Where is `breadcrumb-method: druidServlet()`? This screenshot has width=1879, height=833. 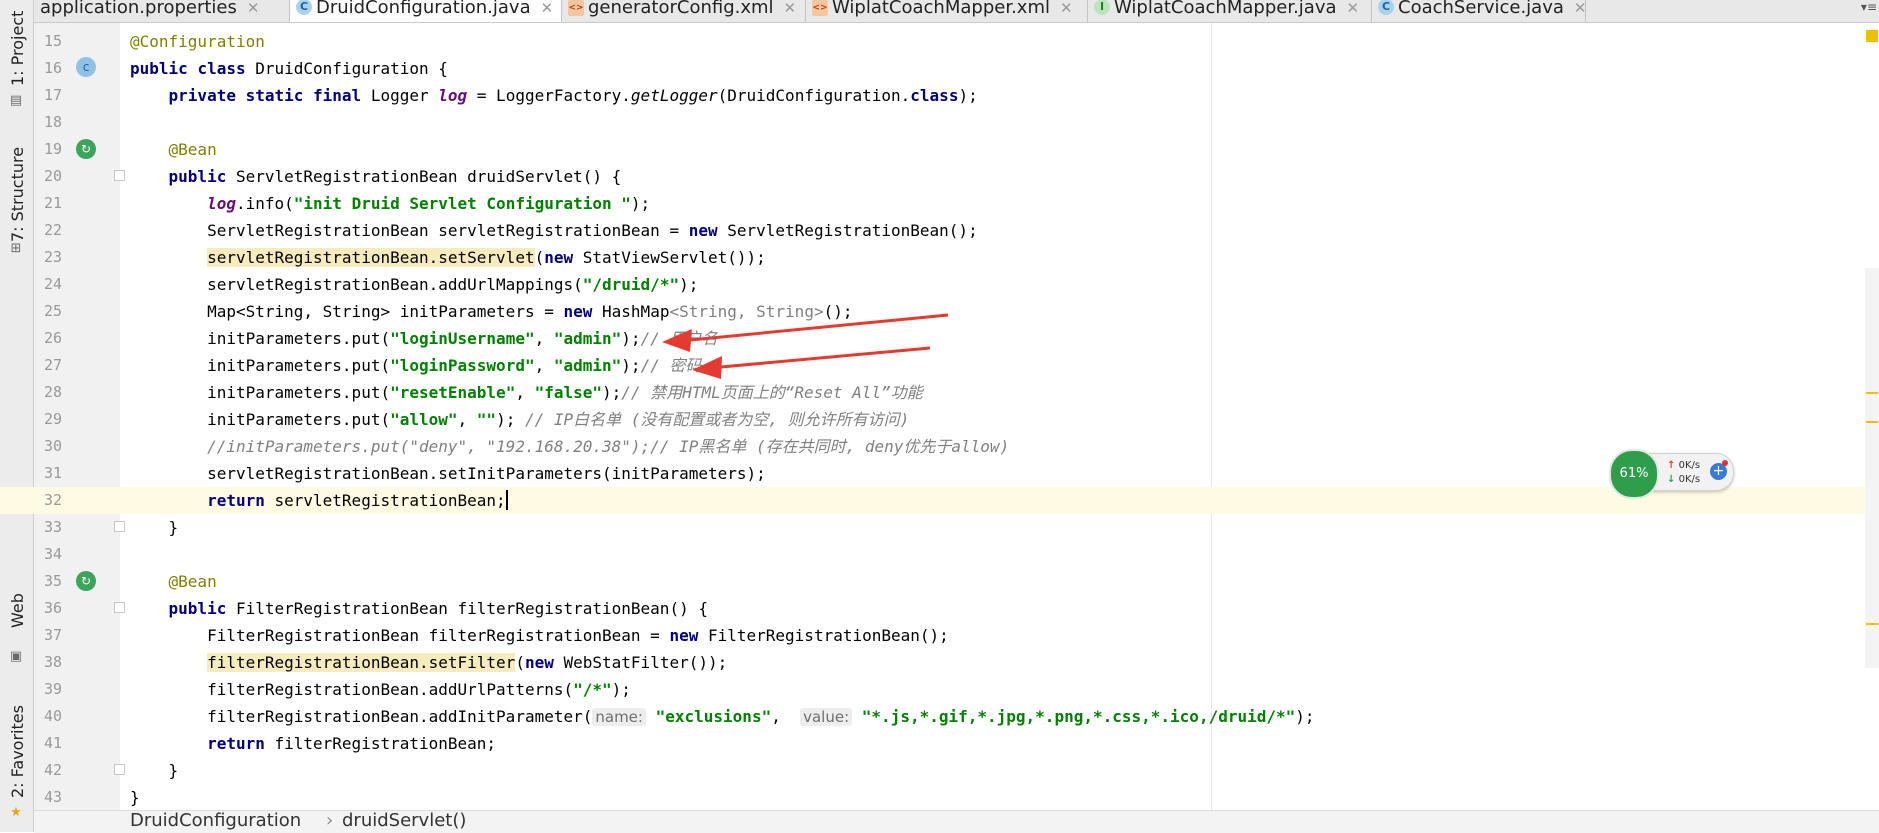
breadcrumb-method: druidServlet() is located at coordinates (404, 820).